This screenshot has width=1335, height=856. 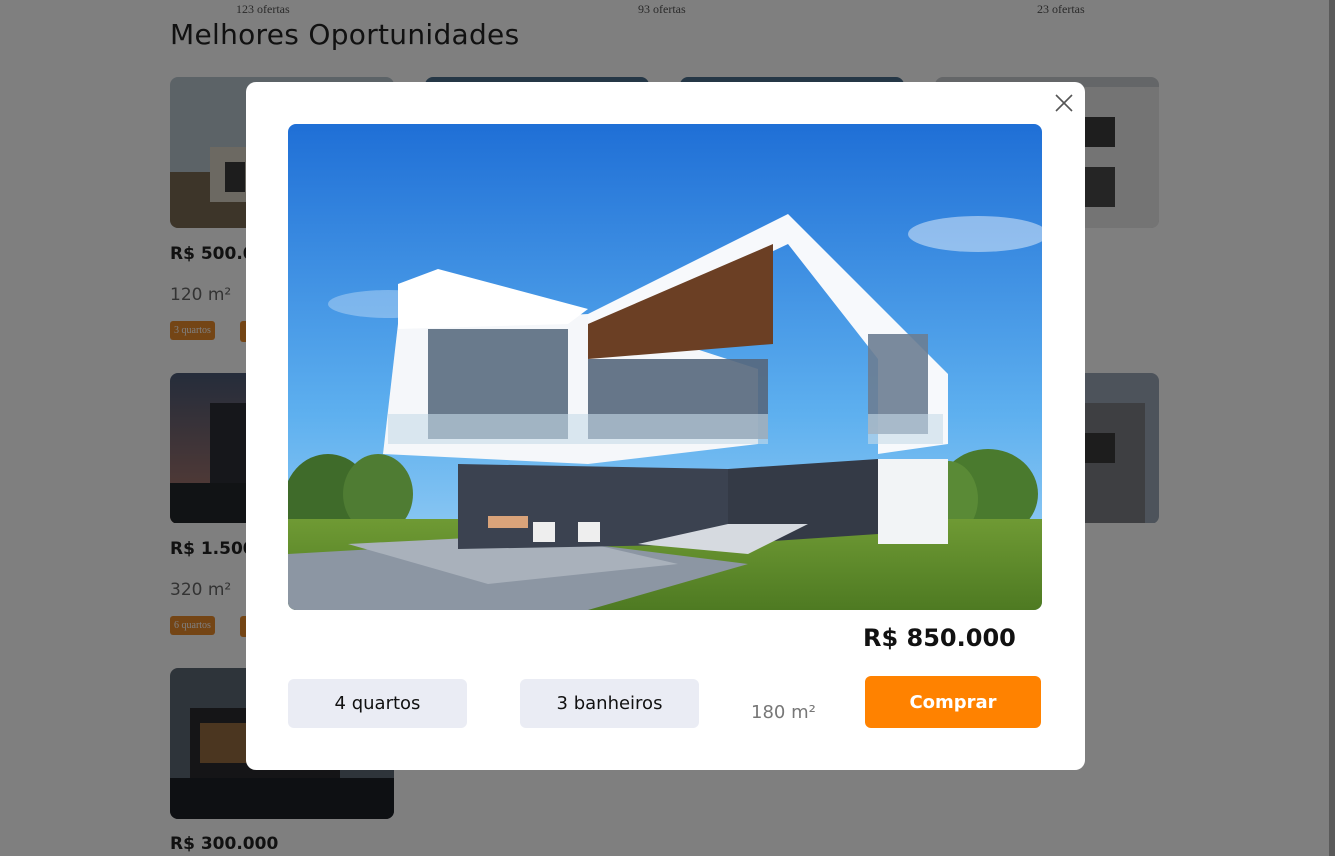 I want to click on close-icon, so click(x=1064, y=103).